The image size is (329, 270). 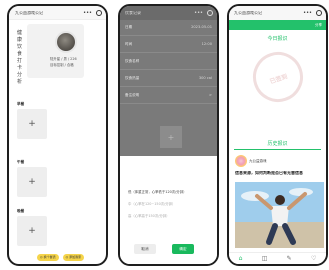 I want to click on row-value: 2023-05-01, so click(x=201, y=27).